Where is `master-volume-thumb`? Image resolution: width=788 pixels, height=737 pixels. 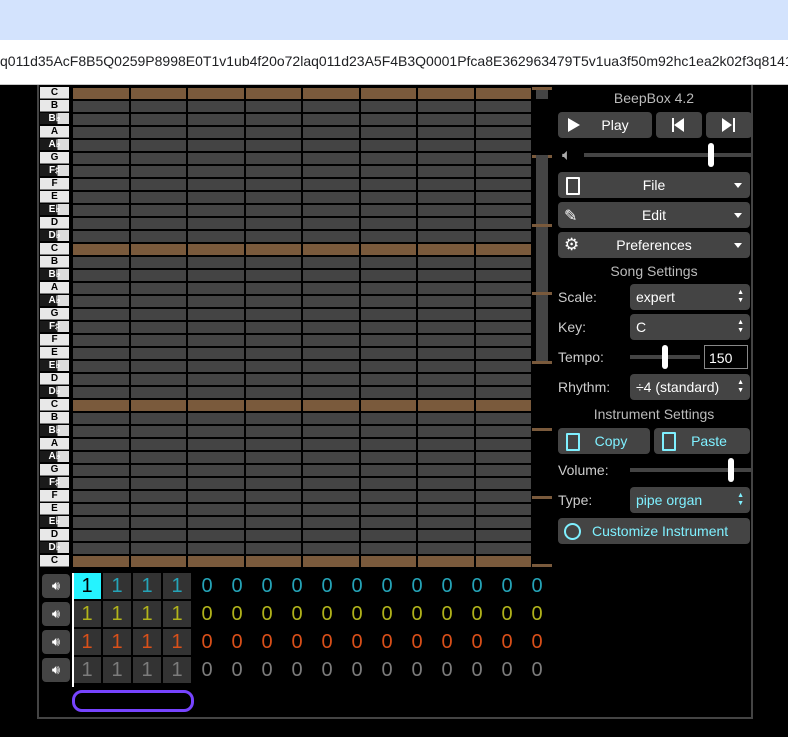
master-volume-thumb is located at coordinates (711, 155).